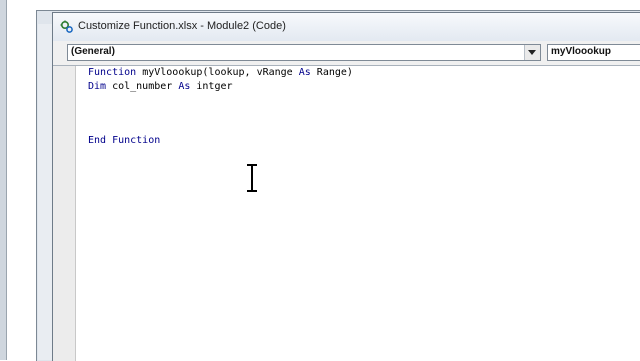  What do you see at coordinates (45, 192) in the screenshot?
I see `background-window-edge-inner` at bounding box center [45, 192].